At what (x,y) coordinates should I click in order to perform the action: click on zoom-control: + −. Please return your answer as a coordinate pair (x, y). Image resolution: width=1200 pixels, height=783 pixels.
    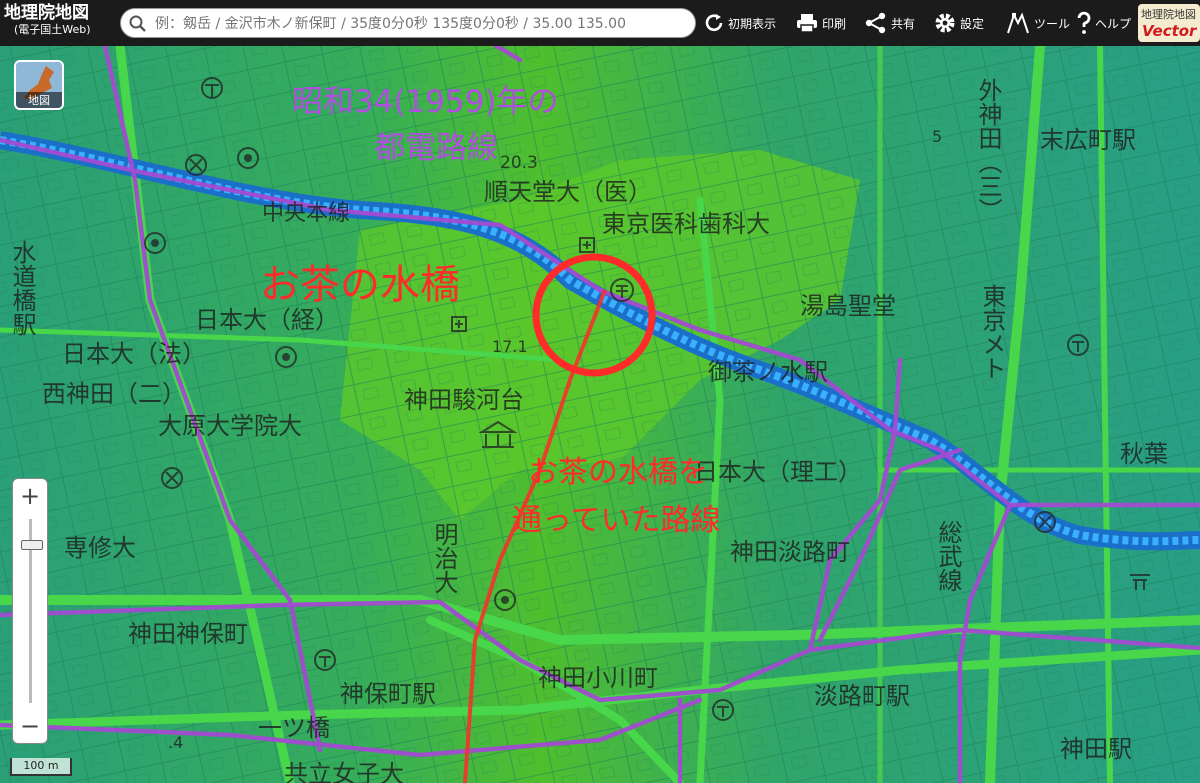
    Looking at the image, I should click on (30, 611).